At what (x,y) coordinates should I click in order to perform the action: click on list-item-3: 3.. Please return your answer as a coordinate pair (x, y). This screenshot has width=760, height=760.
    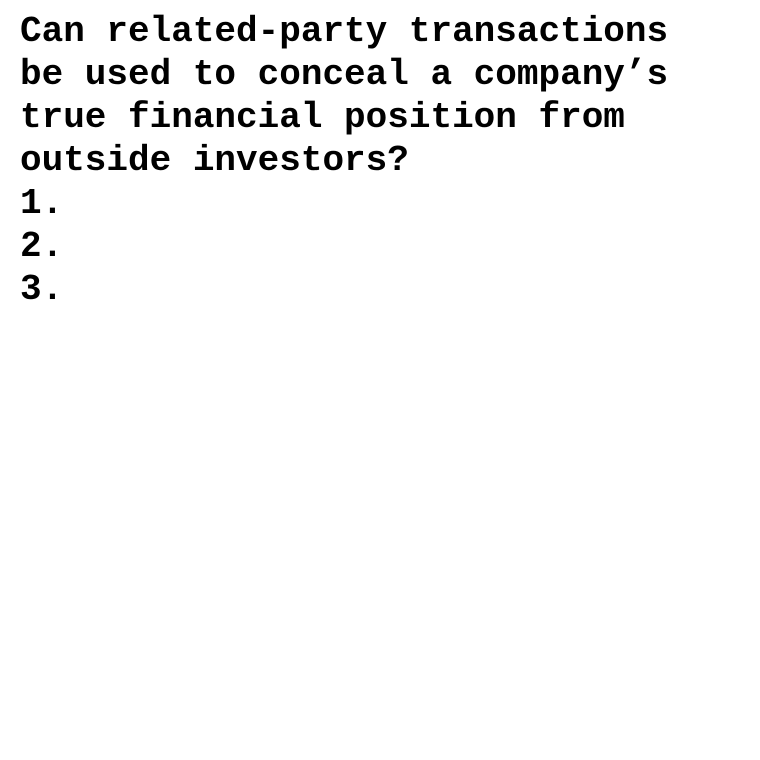
    Looking at the image, I should click on (42, 289).